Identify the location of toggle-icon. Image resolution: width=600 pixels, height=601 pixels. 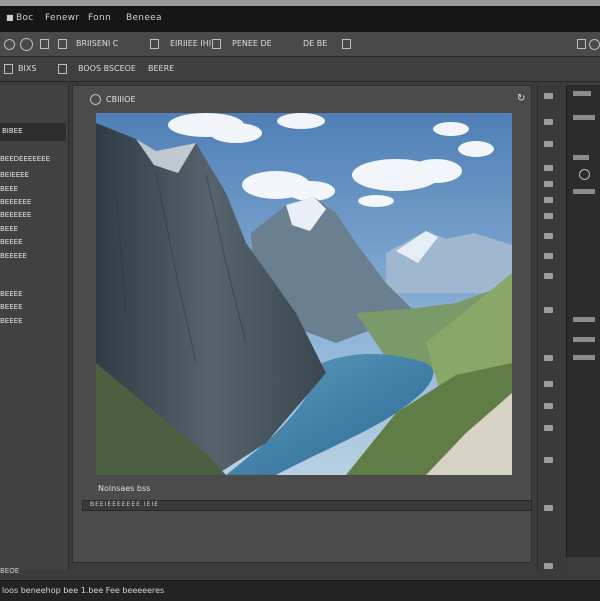
(154, 44).